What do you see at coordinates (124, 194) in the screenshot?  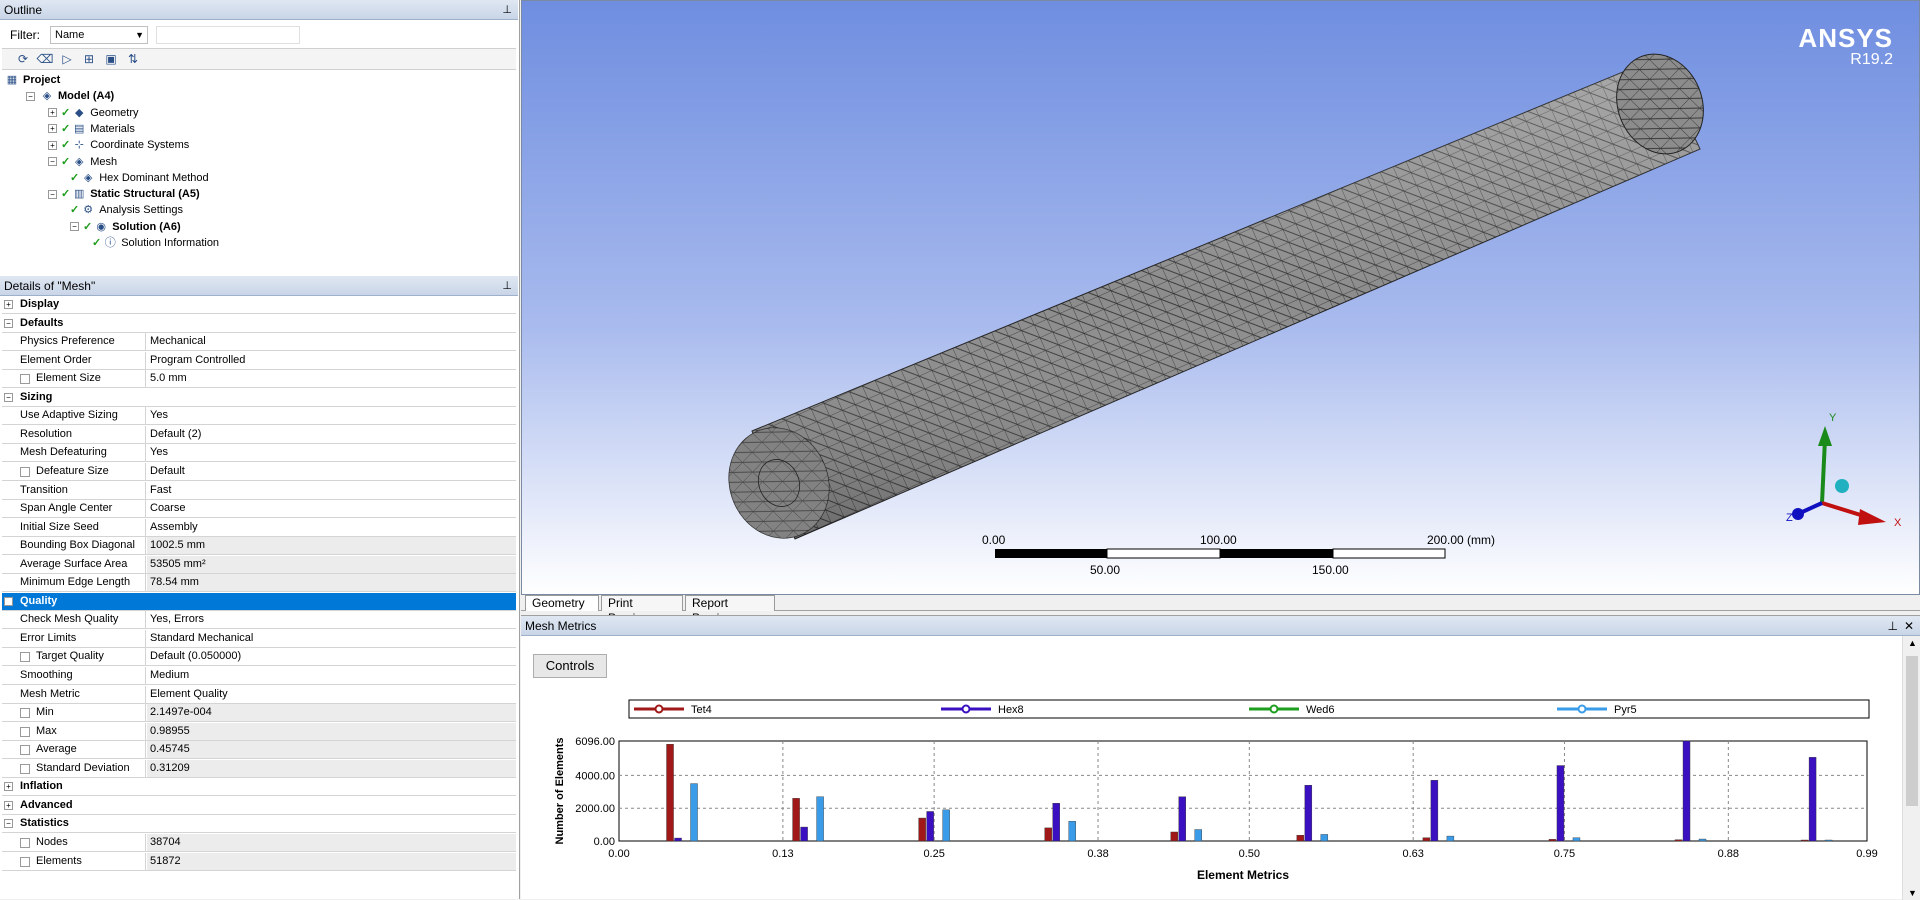 I see `tree-item: − ✓ ▥ Static Structural (A5)` at bounding box center [124, 194].